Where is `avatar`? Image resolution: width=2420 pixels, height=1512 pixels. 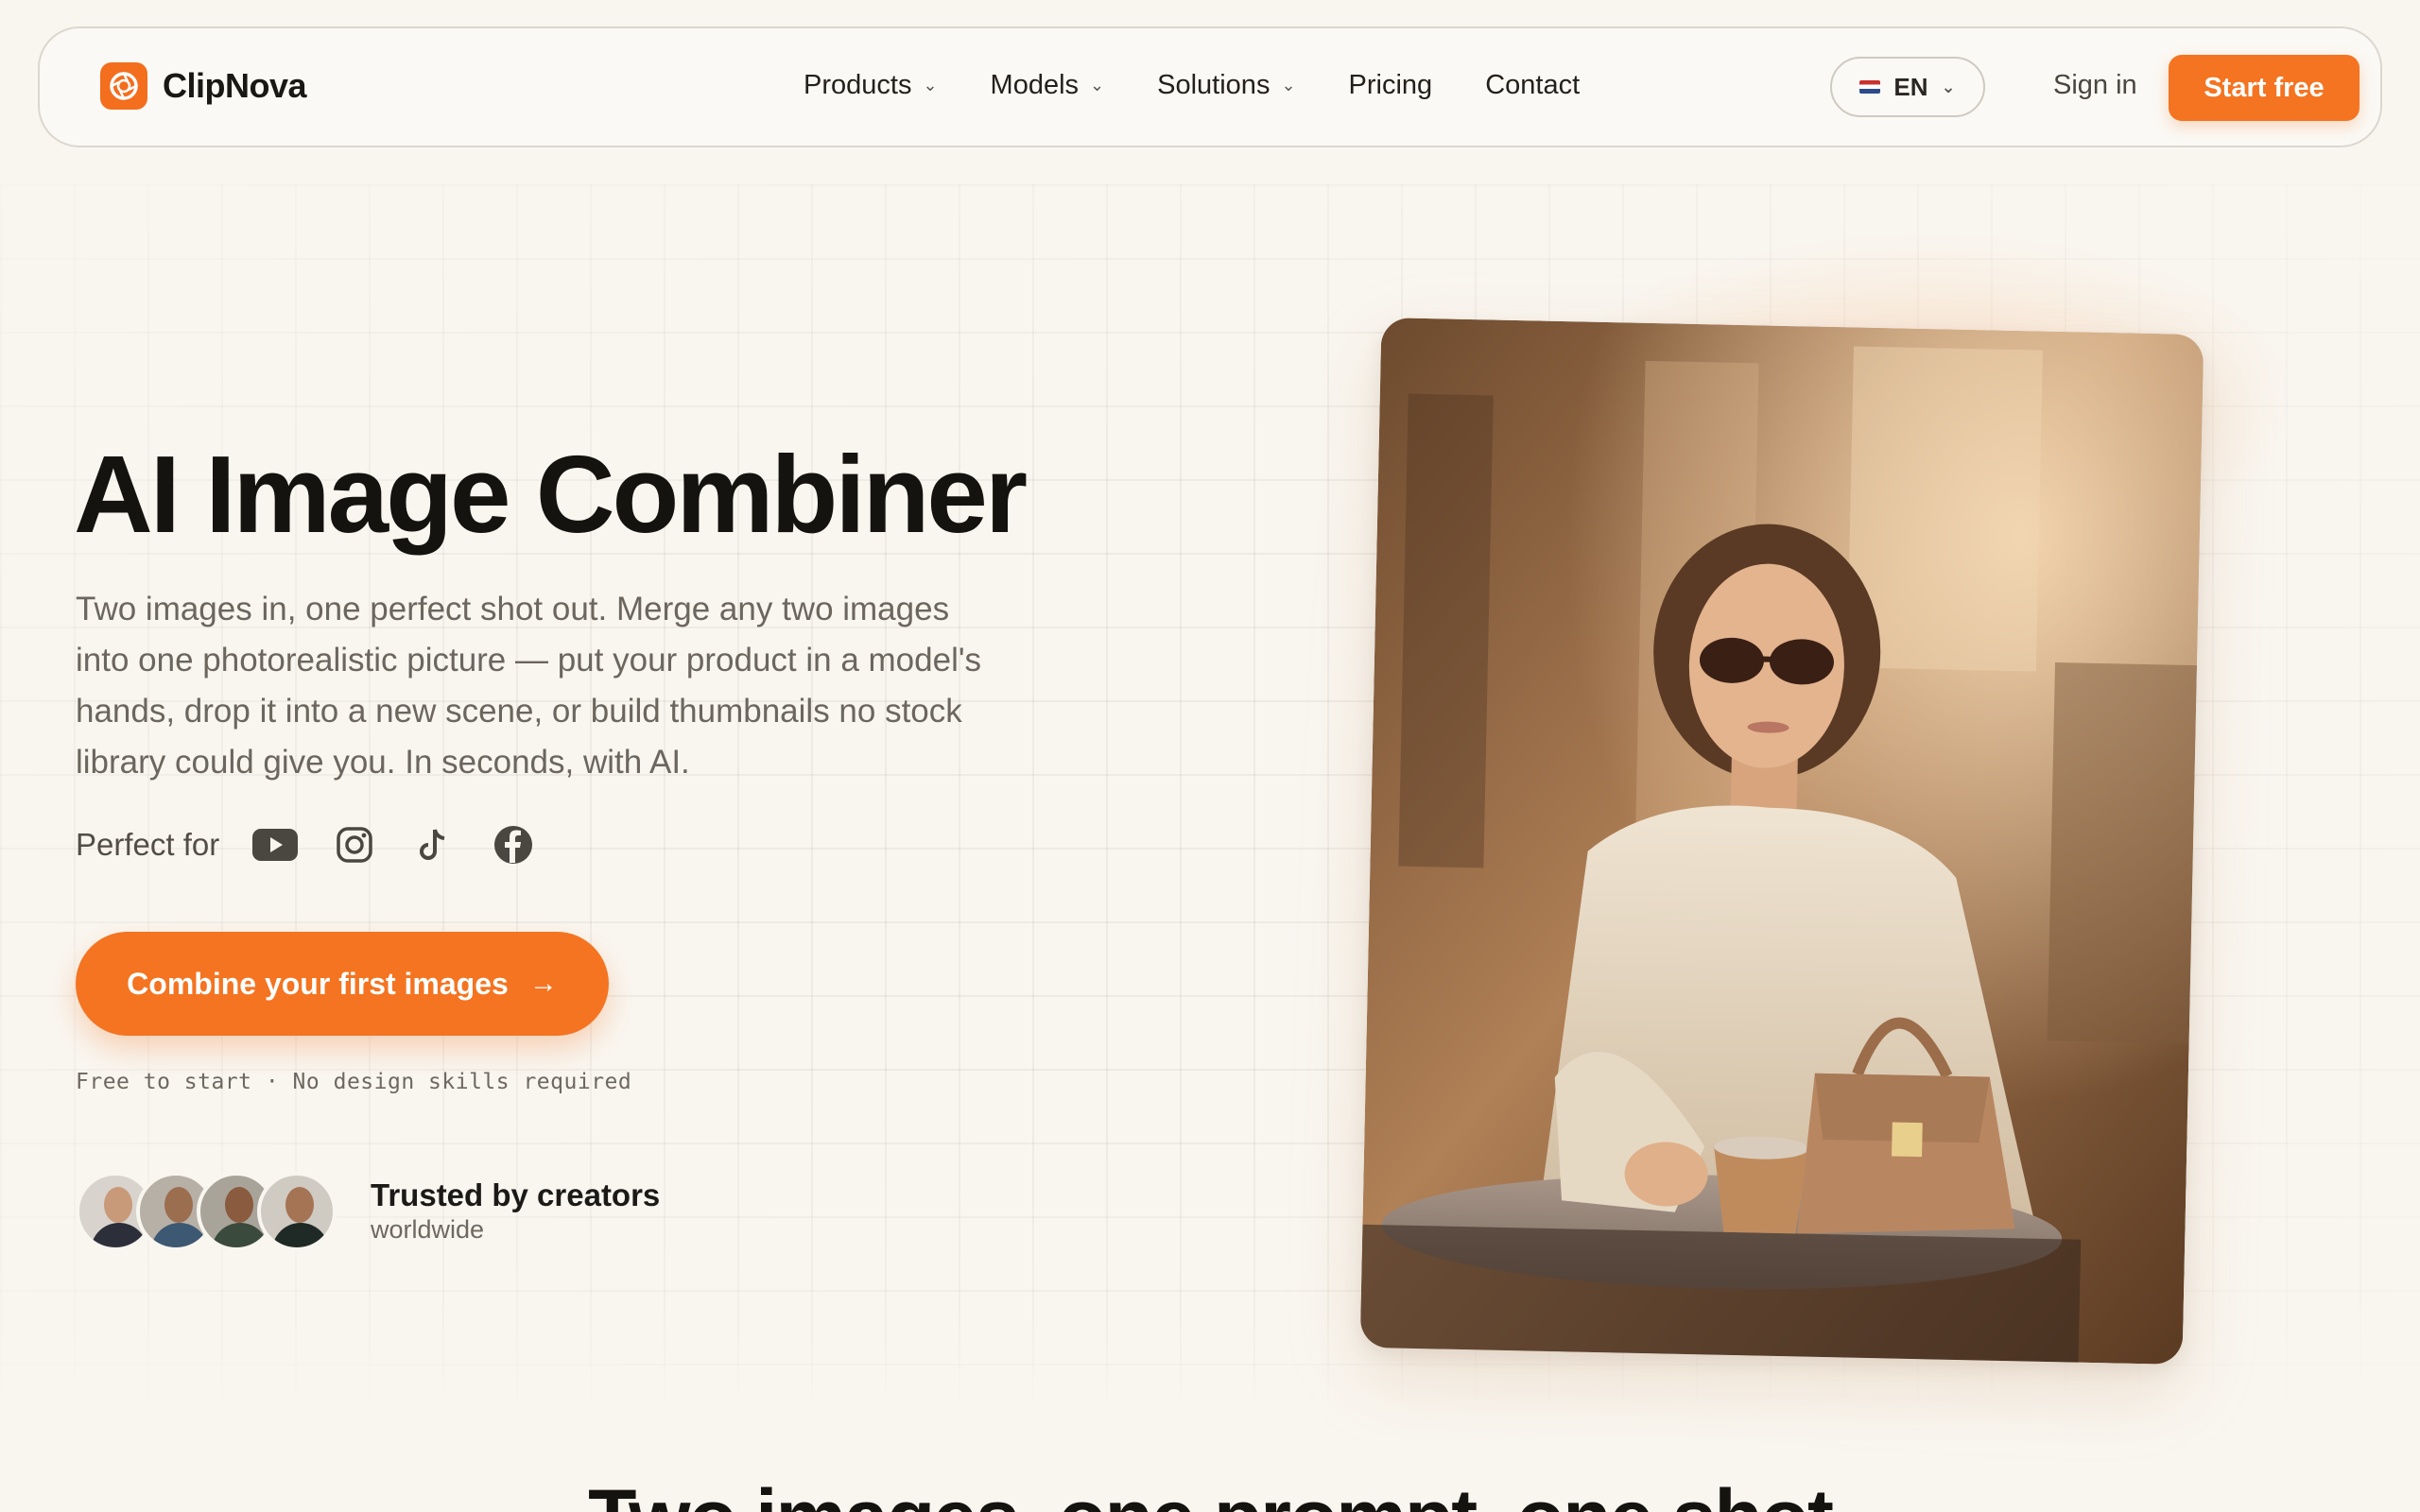
avatar is located at coordinates (297, 1211).